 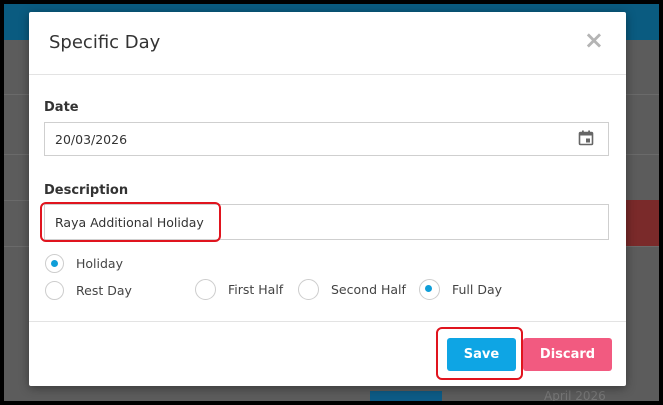 What do you see at coordinates (105, 42) in the screenshot?
I see `dialog-title: Specific Day` at bounding box center [105, 42].